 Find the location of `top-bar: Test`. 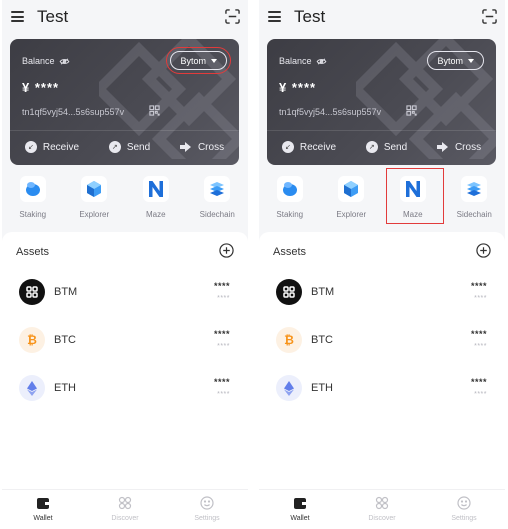

top-bar: Test is located at coordinates (125, 18).